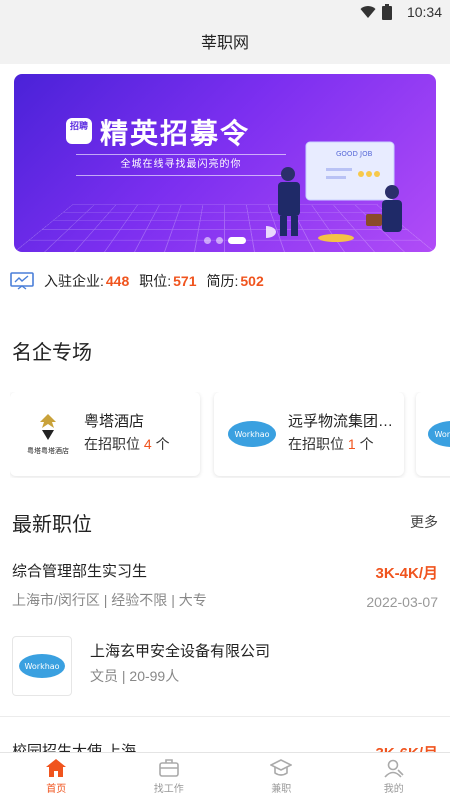  What do you see at coordinates (334, 191) in the screenshot?
I see `business-people-illustration: GOOD JOB` at bounding box center [334, 191].